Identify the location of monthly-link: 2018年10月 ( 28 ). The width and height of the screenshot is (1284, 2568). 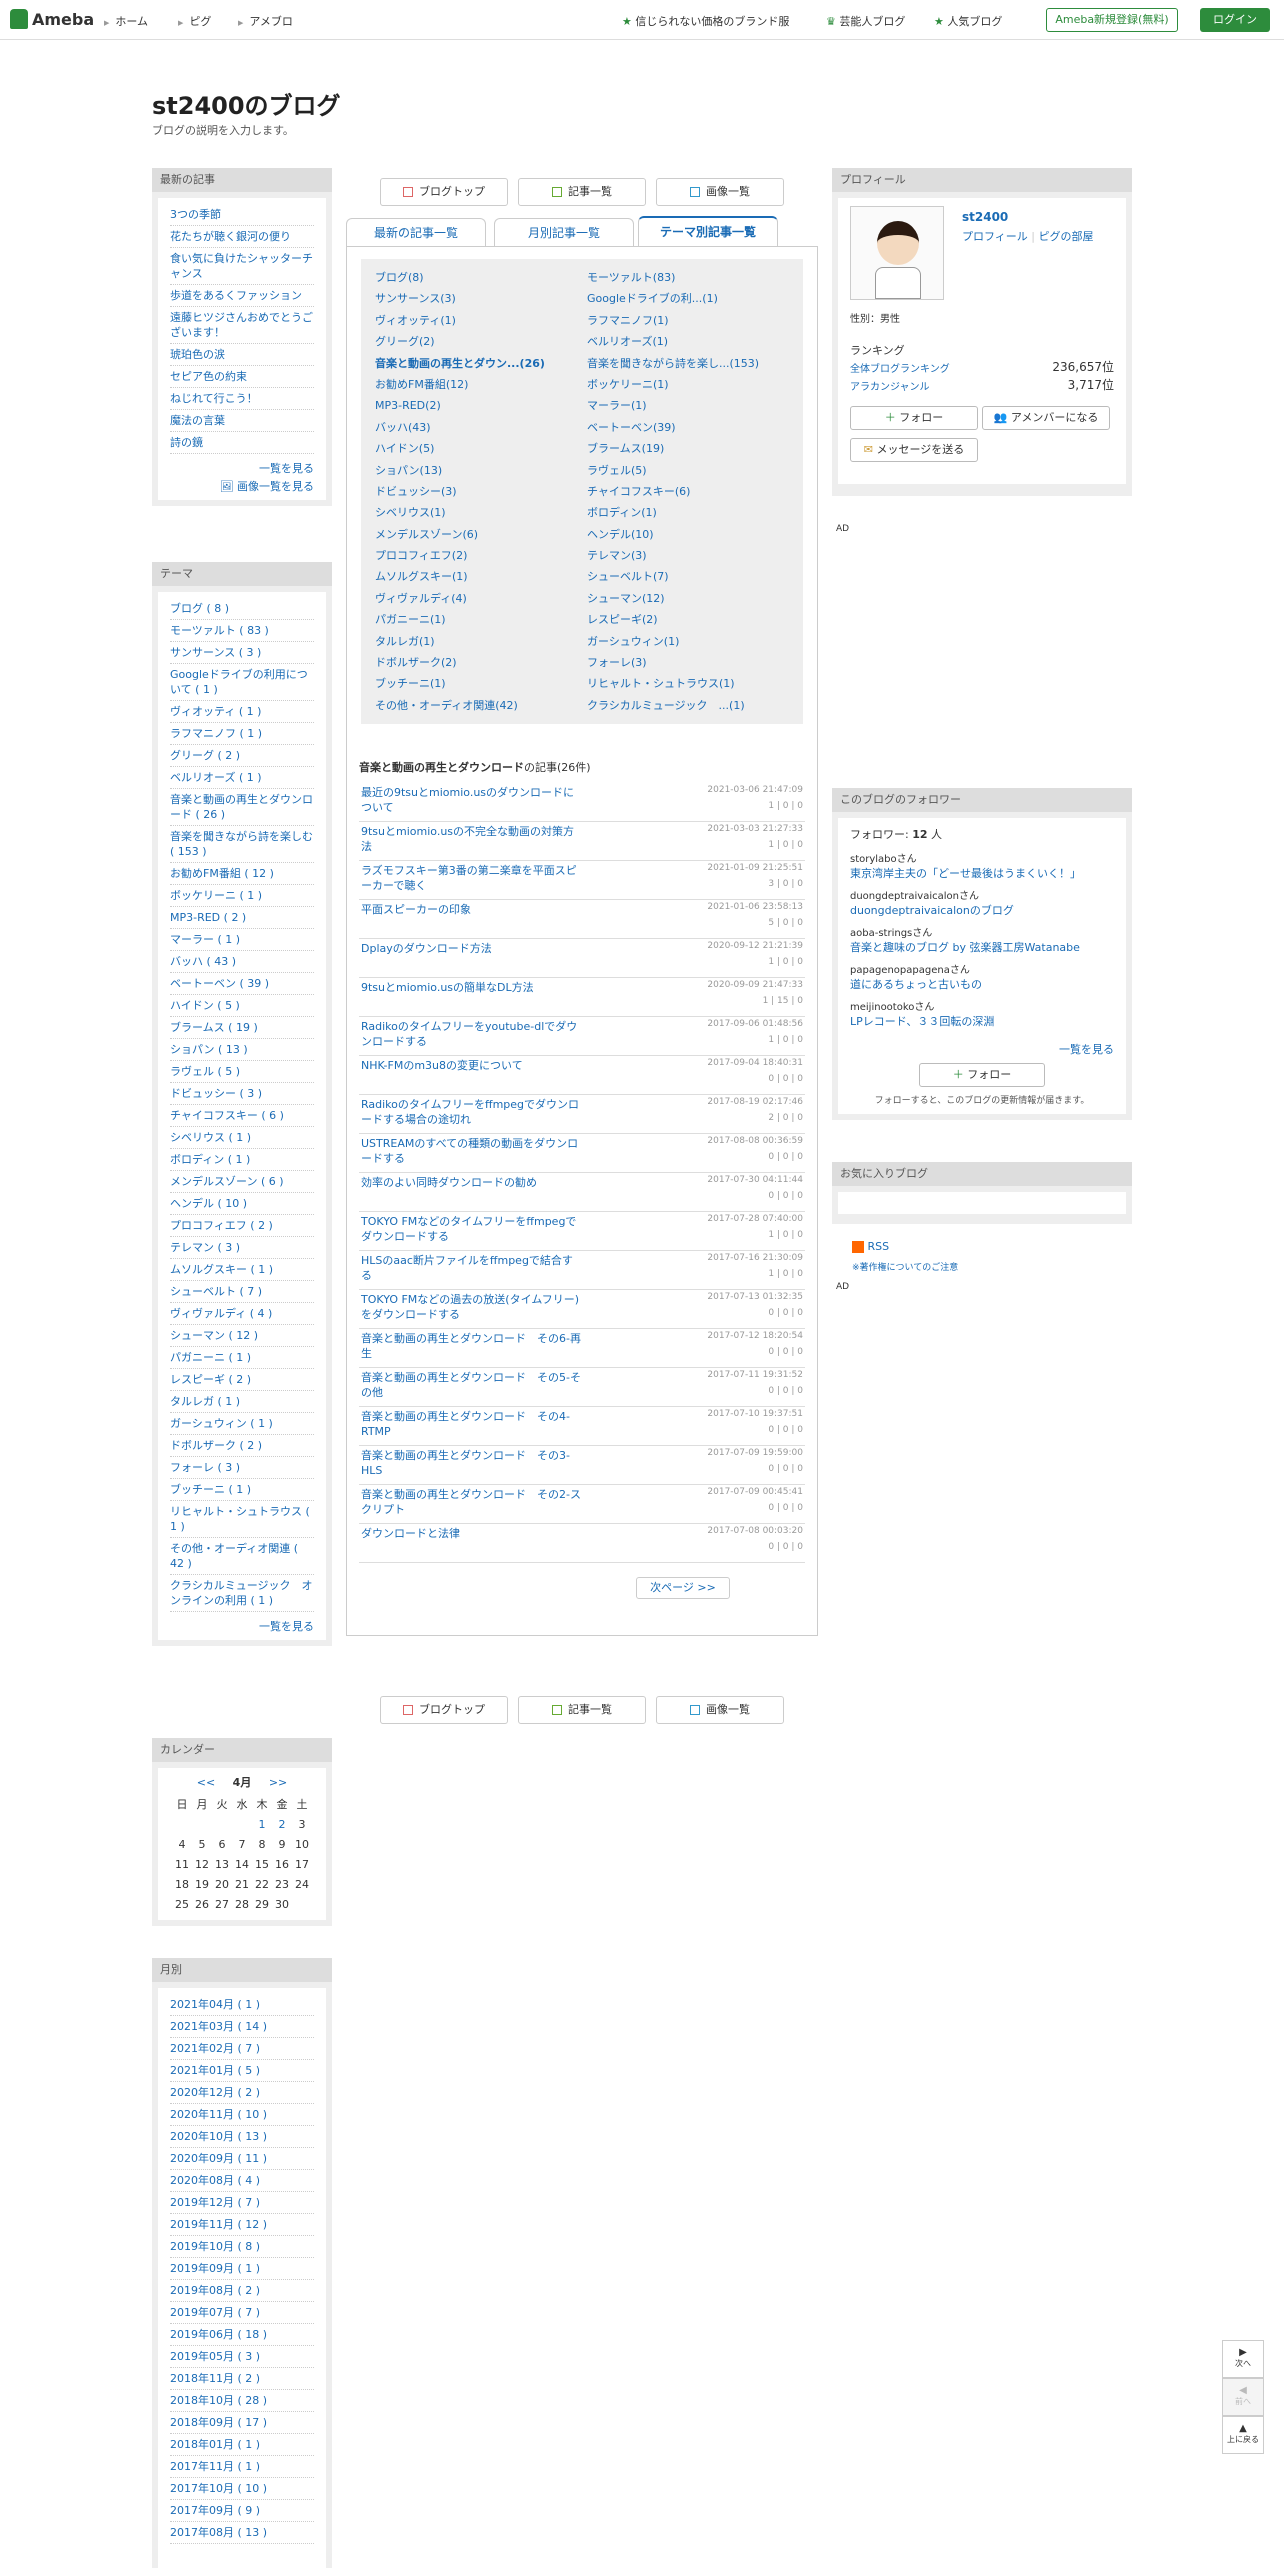
(218, 2400).